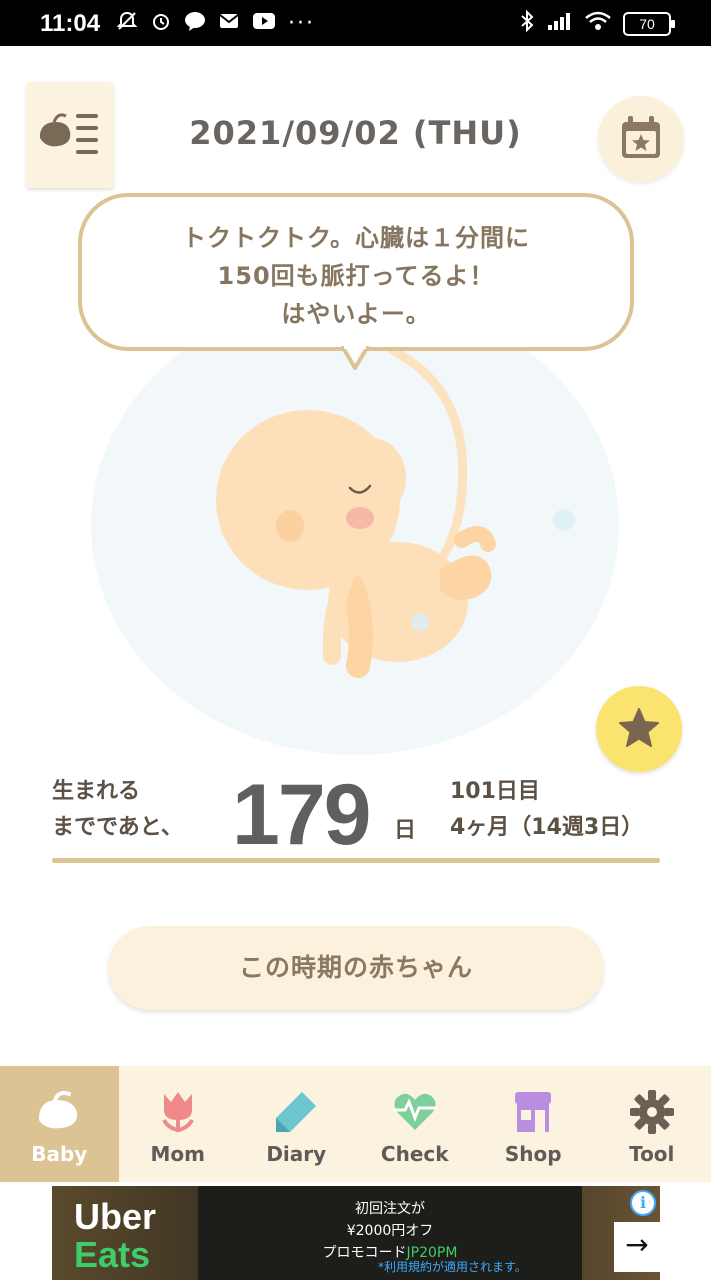 The width and height of the screenshot is (711, 1280). What do you see at coordinates (405, 830) in the screenshot?
I see `days-unit: 日` at bounding box center [405, 830].